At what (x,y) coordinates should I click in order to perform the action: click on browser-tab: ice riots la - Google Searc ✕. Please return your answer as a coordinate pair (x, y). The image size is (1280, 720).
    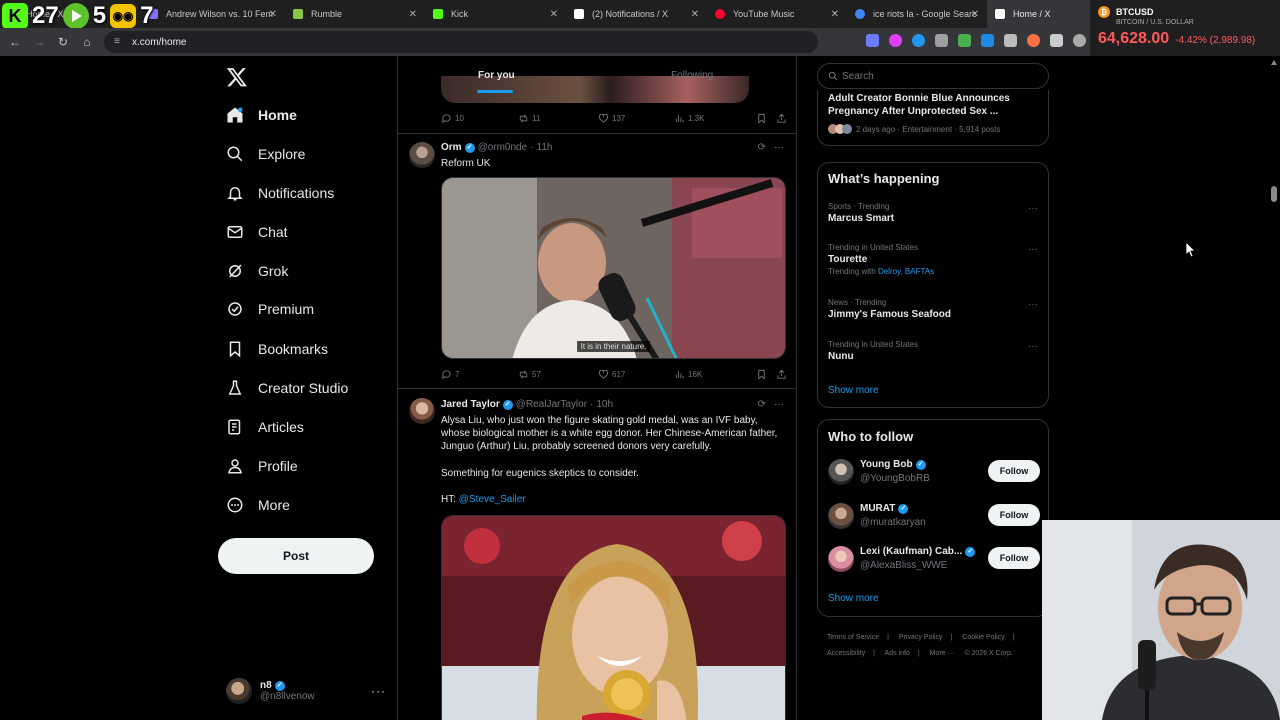
    Looking at the image, I should click on (917, 14).